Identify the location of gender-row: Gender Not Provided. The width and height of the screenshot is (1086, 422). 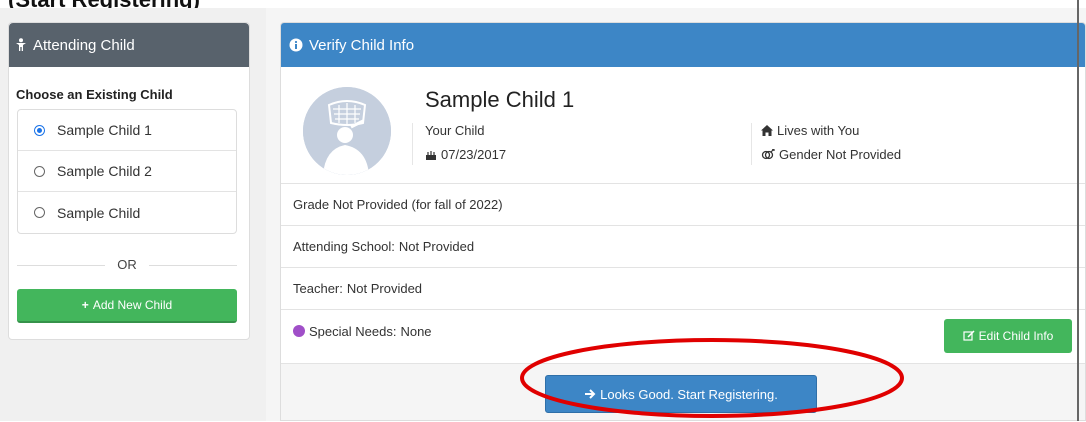
(831, 154).